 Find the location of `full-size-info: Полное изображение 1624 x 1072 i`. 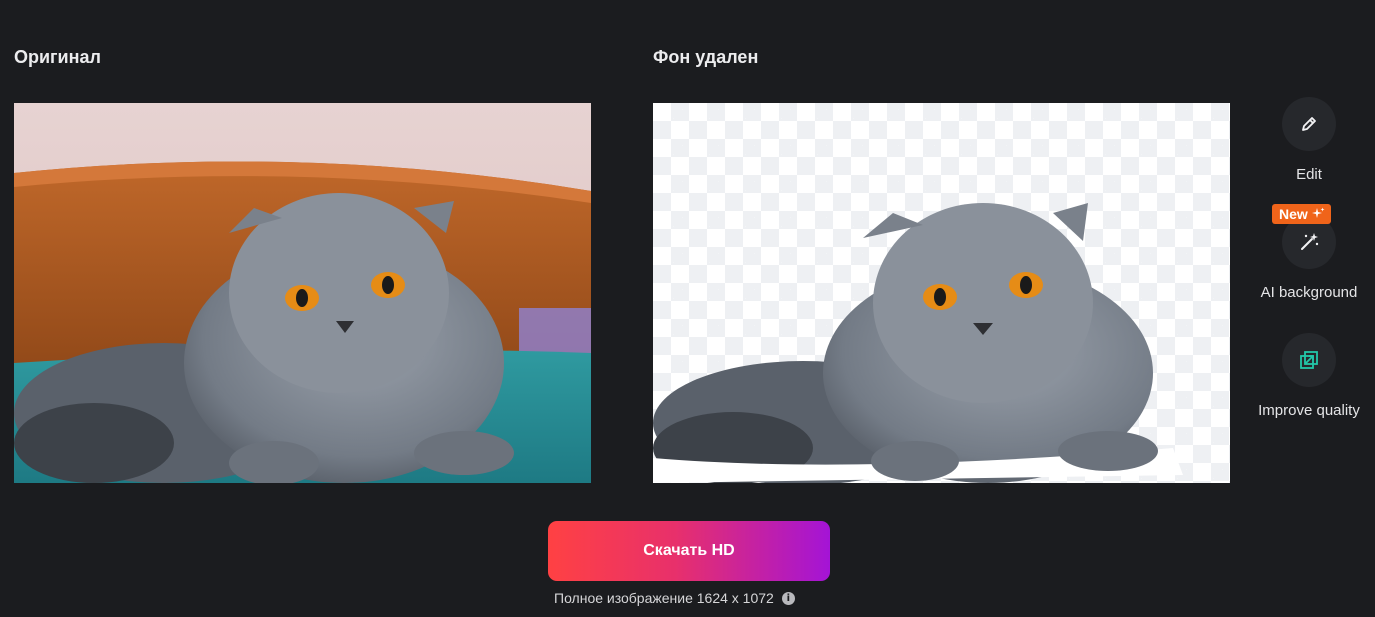

full-size-info: Полное изображение 1624 x 1072 i is located at coordinates (674, 598).